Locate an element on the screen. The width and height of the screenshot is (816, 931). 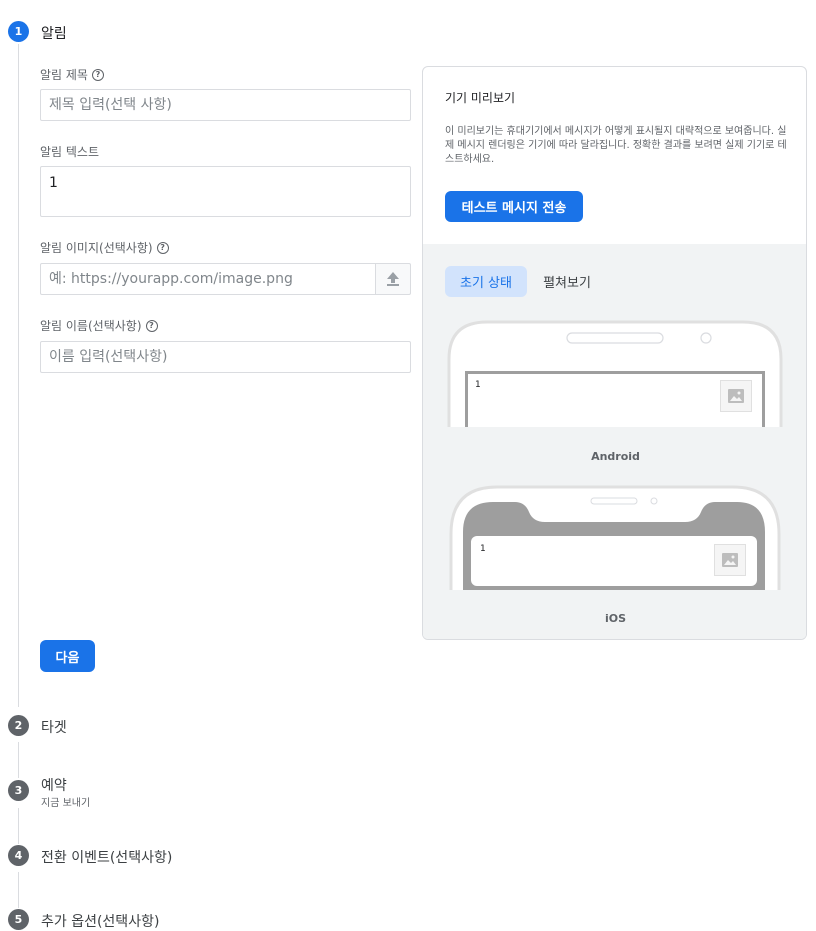
upload-icon is located at coordinates (393, 279).